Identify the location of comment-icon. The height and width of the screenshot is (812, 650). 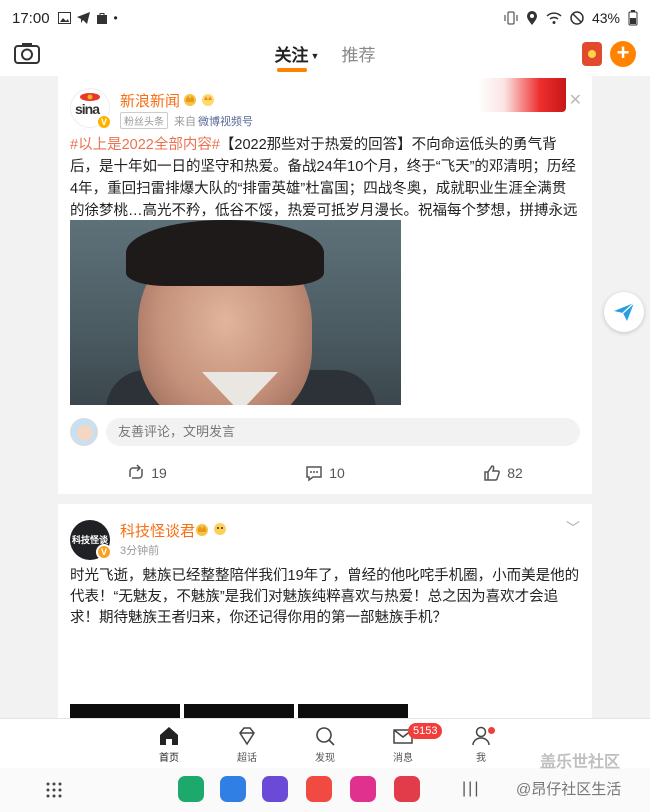
(314, 474).